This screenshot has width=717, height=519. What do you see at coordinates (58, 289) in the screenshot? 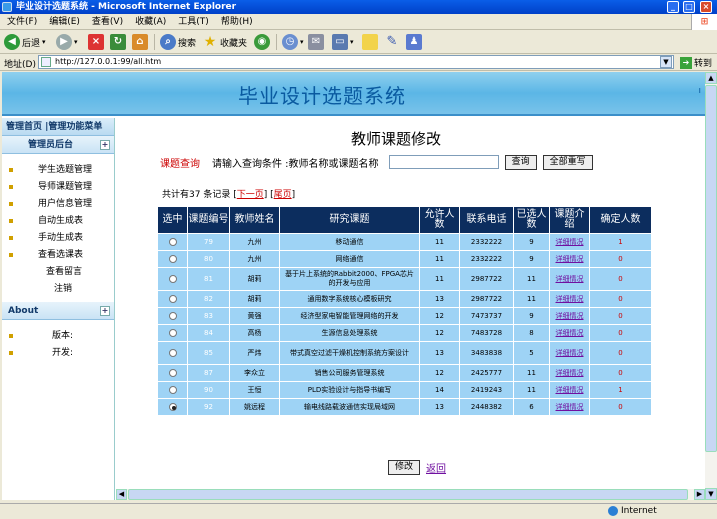
I see `sidebar-item-logout: 注销` at bounding box center [58, 289].